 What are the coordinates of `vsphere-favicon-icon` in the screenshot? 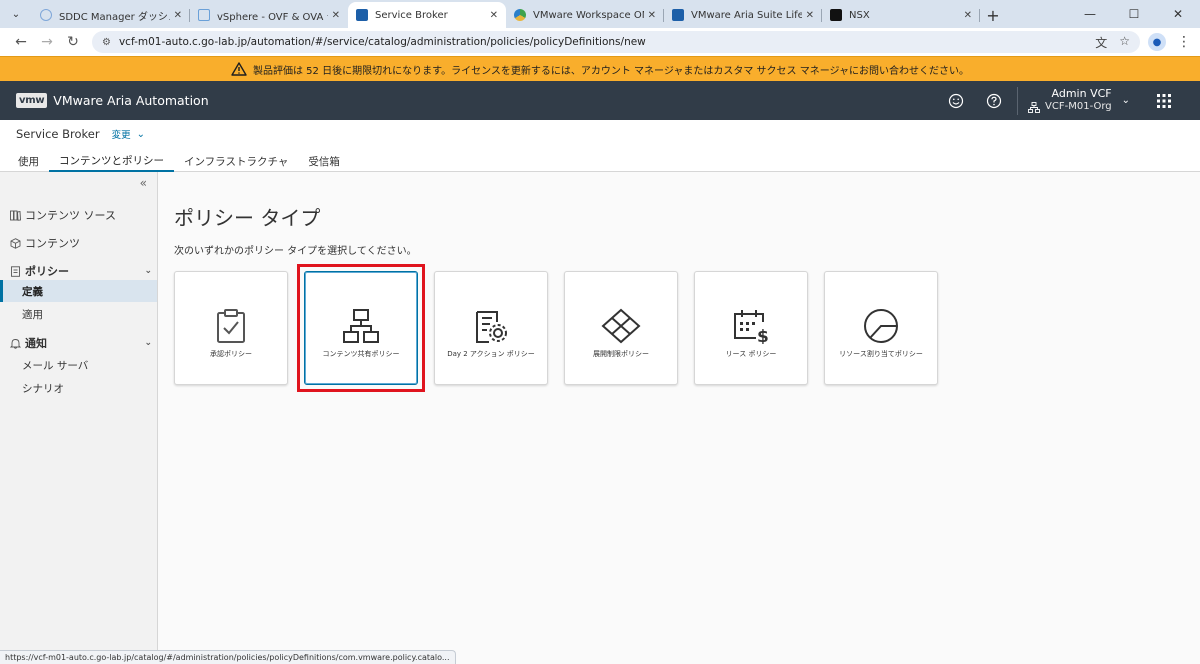 It's located at (204, 15).